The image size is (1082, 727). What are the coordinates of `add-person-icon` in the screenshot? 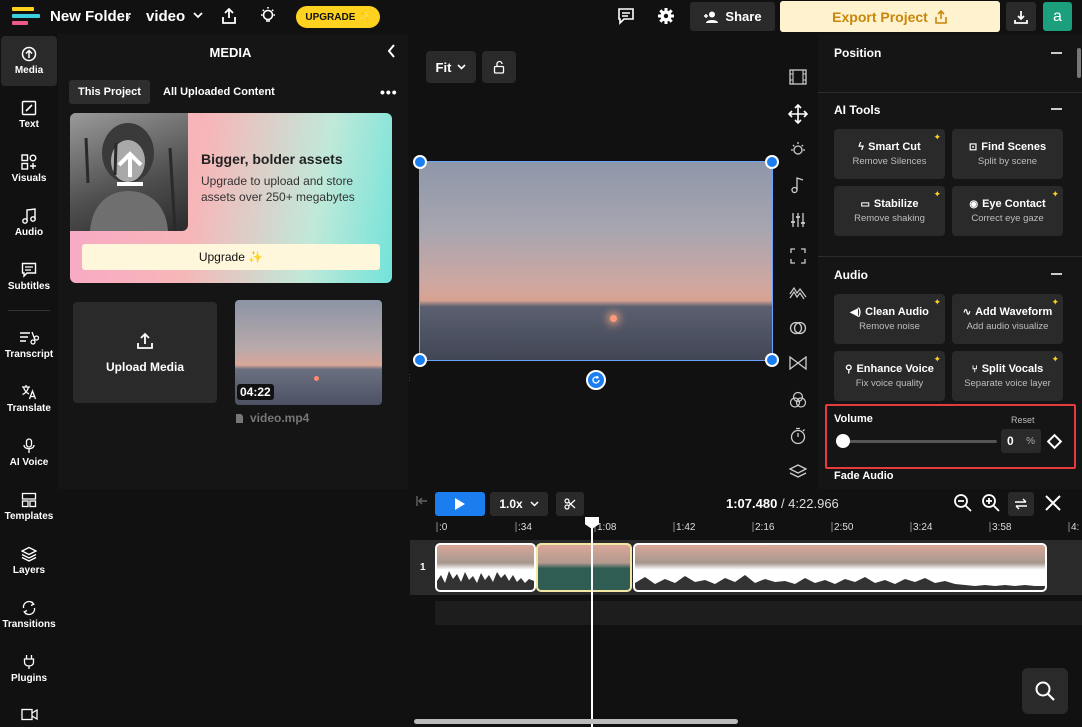 It's located at (711, 17).